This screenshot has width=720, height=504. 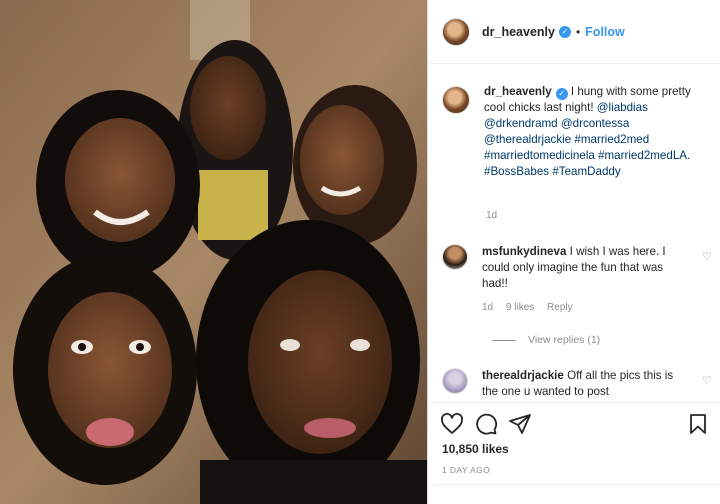 I want to click on caption-tag-link: #TeamDaddy, so click(x=586, y=171).